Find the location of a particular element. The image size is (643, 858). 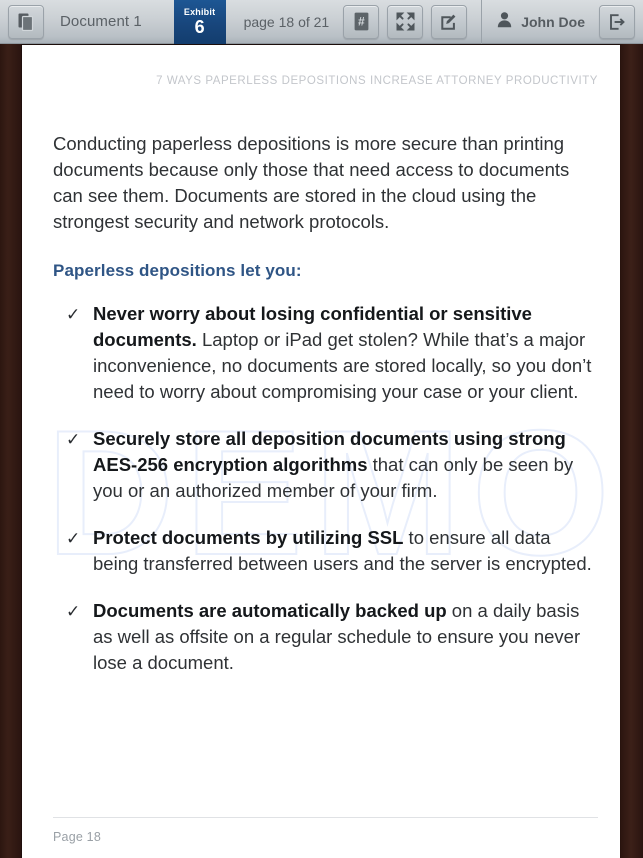

annotate-button is located at coordinates (449, 21).